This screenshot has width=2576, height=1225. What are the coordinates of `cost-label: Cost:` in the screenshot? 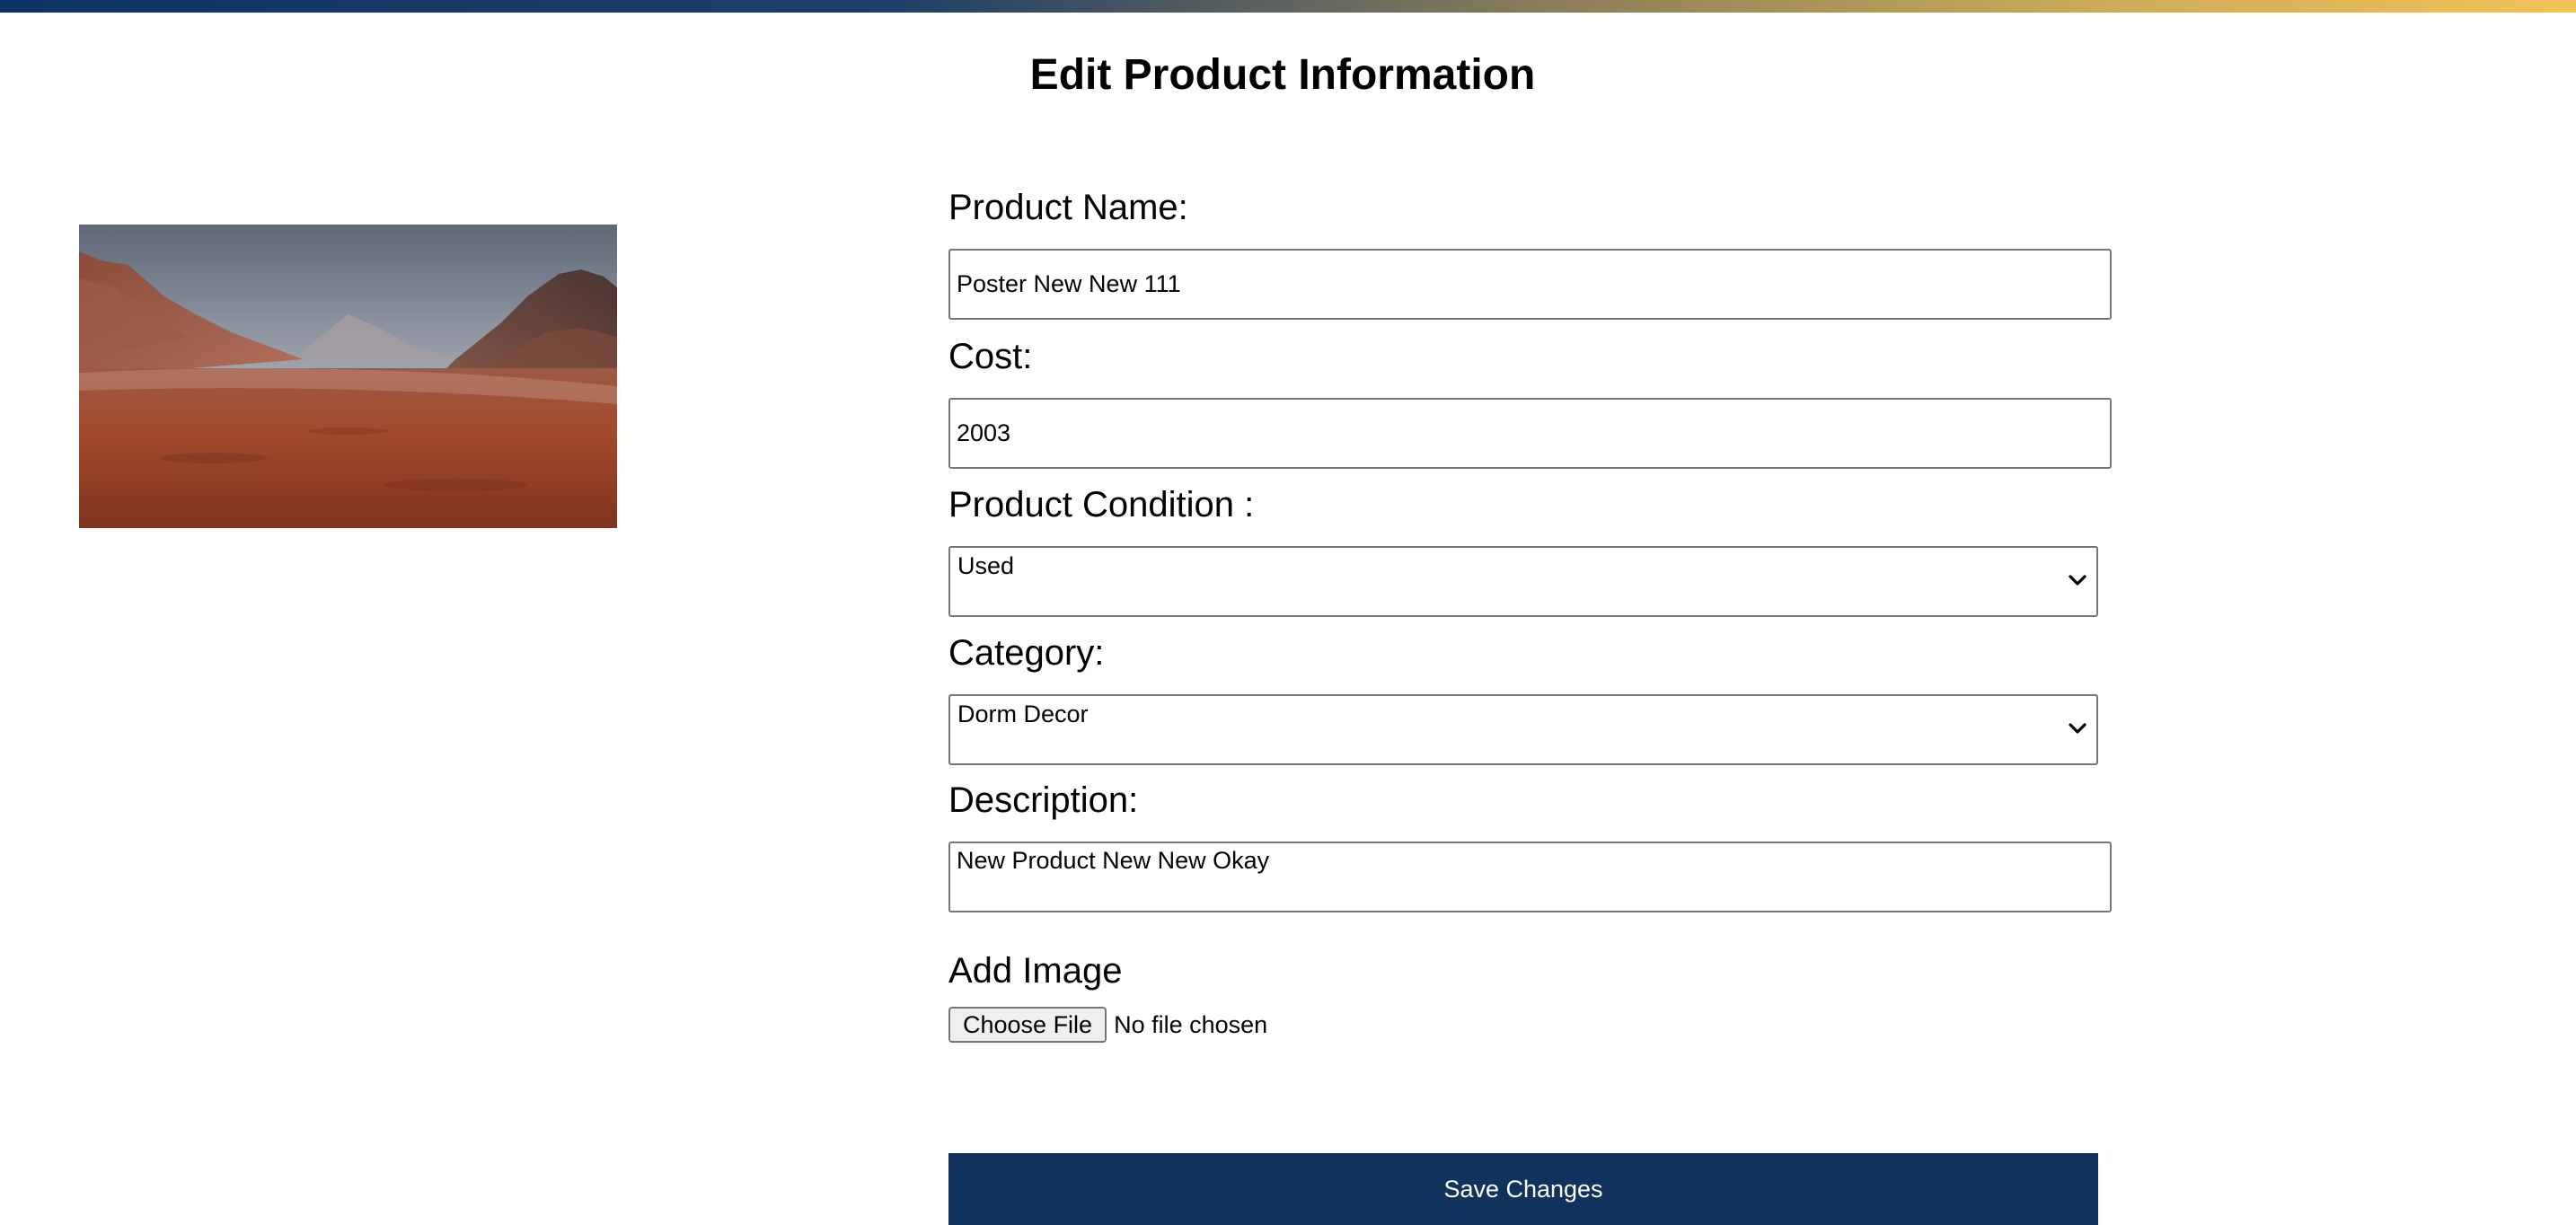 It's located at (990, 356).